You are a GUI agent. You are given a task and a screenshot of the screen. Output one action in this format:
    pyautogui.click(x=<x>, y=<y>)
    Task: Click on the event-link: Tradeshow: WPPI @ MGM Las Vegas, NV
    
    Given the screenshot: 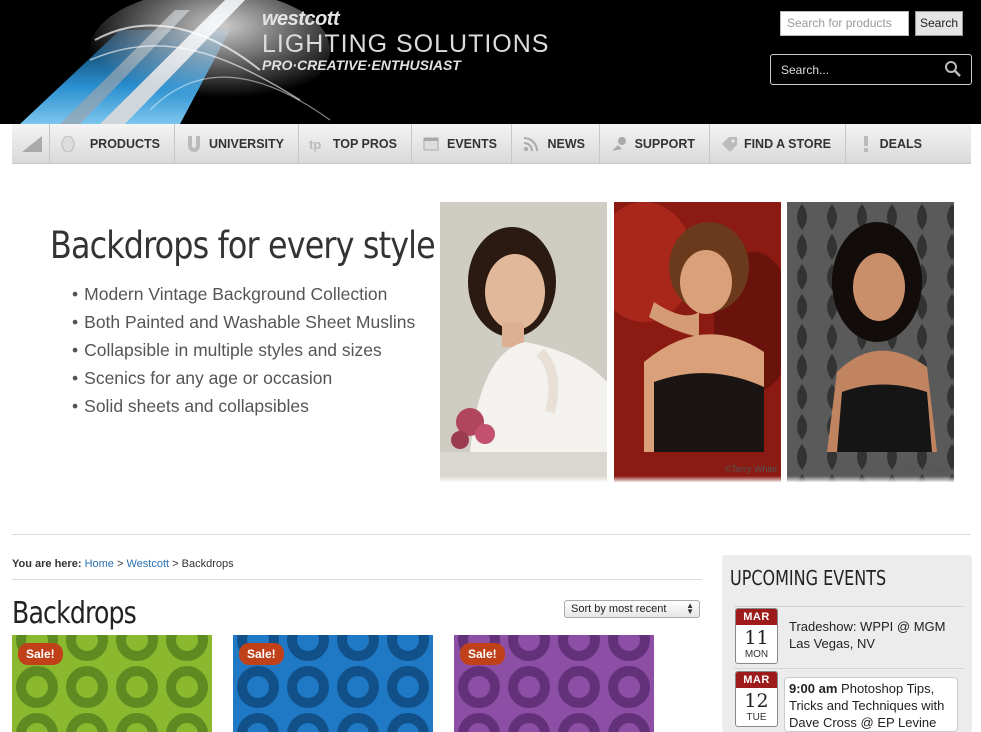 What is the action you would take?
    pyautogui.click(x=874, y=635)
    